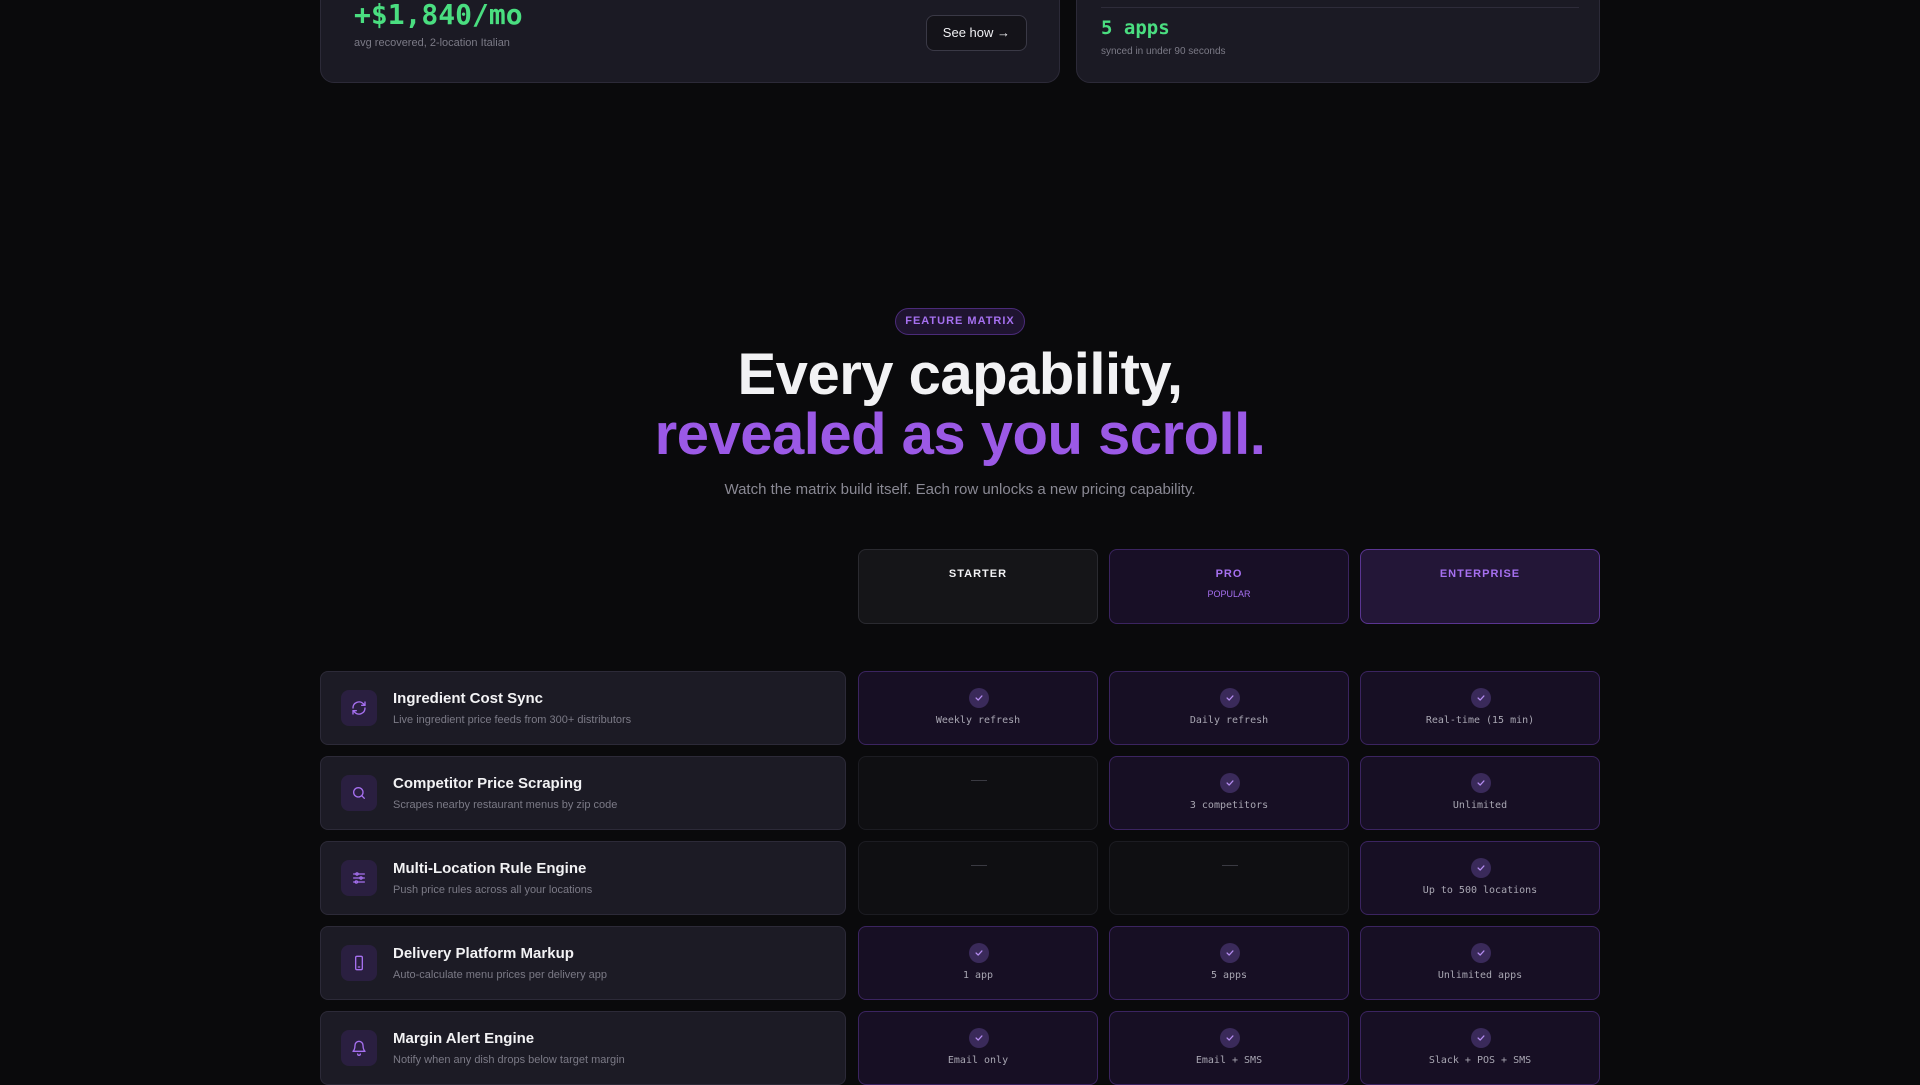  Describe the element at coordinates (978, 1060) in the screenshot. I see `cell-value: Email only` at that location.